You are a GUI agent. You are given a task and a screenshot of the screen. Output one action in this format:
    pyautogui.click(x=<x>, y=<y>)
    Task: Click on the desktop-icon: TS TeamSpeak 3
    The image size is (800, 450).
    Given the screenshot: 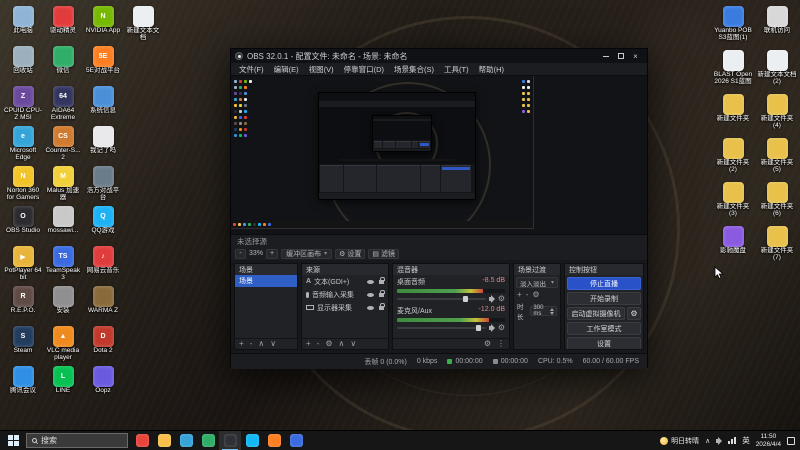 What is the action you would take?
    pyautogui.click(x=63, y=264)
    